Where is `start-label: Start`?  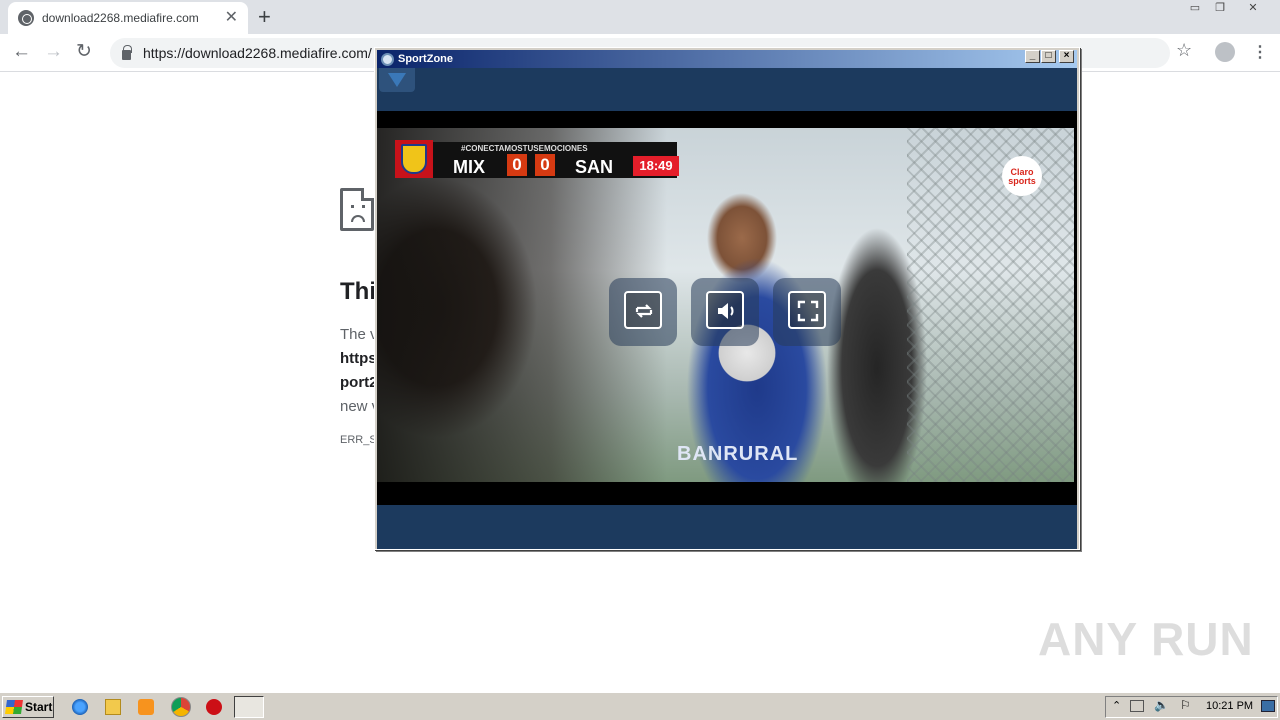 start-label: Start is located at coordinates (39, 707).